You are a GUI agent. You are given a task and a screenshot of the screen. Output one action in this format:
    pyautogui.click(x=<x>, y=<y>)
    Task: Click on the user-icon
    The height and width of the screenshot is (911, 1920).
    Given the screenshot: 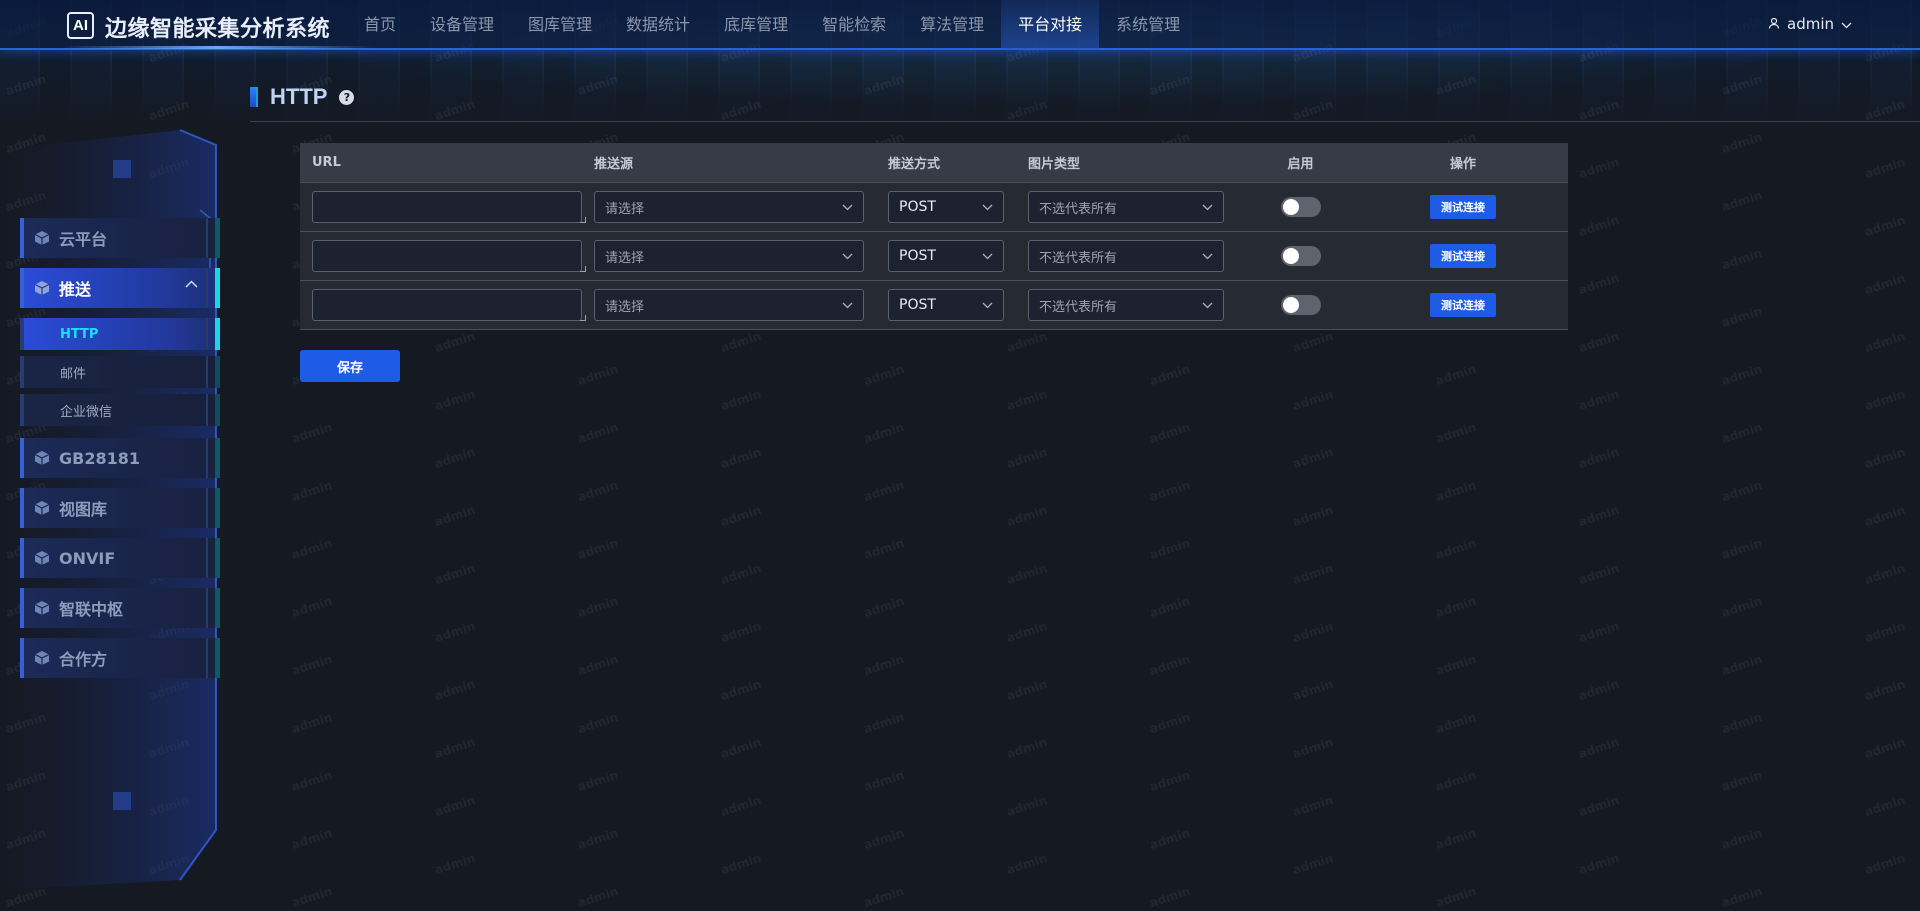 What is the action you would take?
    pyautogui.click(x=1774, y=24)
    